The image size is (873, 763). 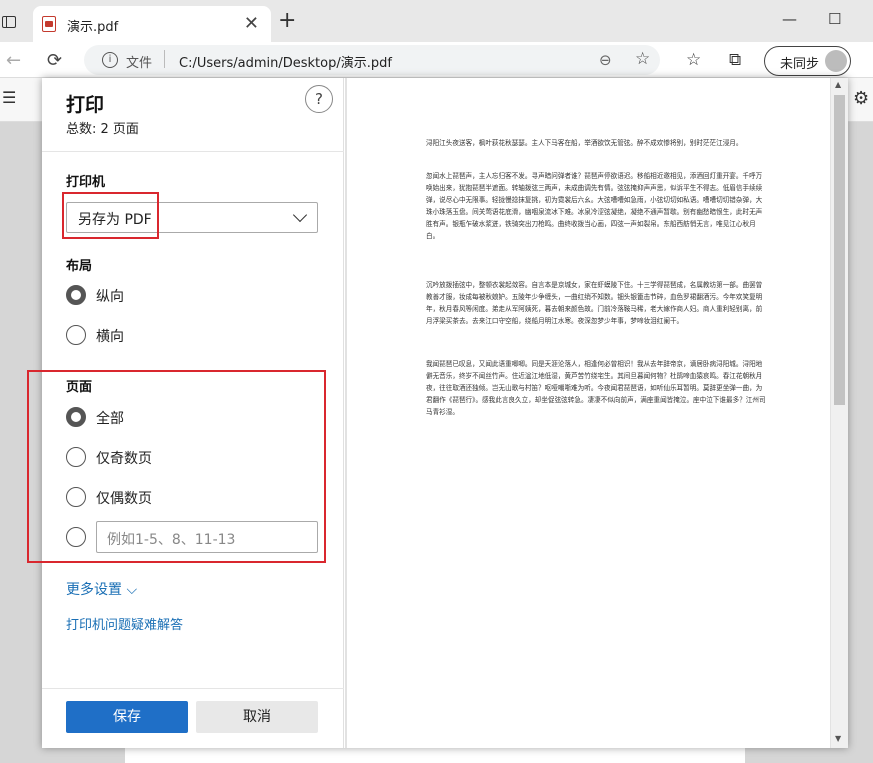 I want to click on dialog-title: 打印, so click(x=85, y=105).